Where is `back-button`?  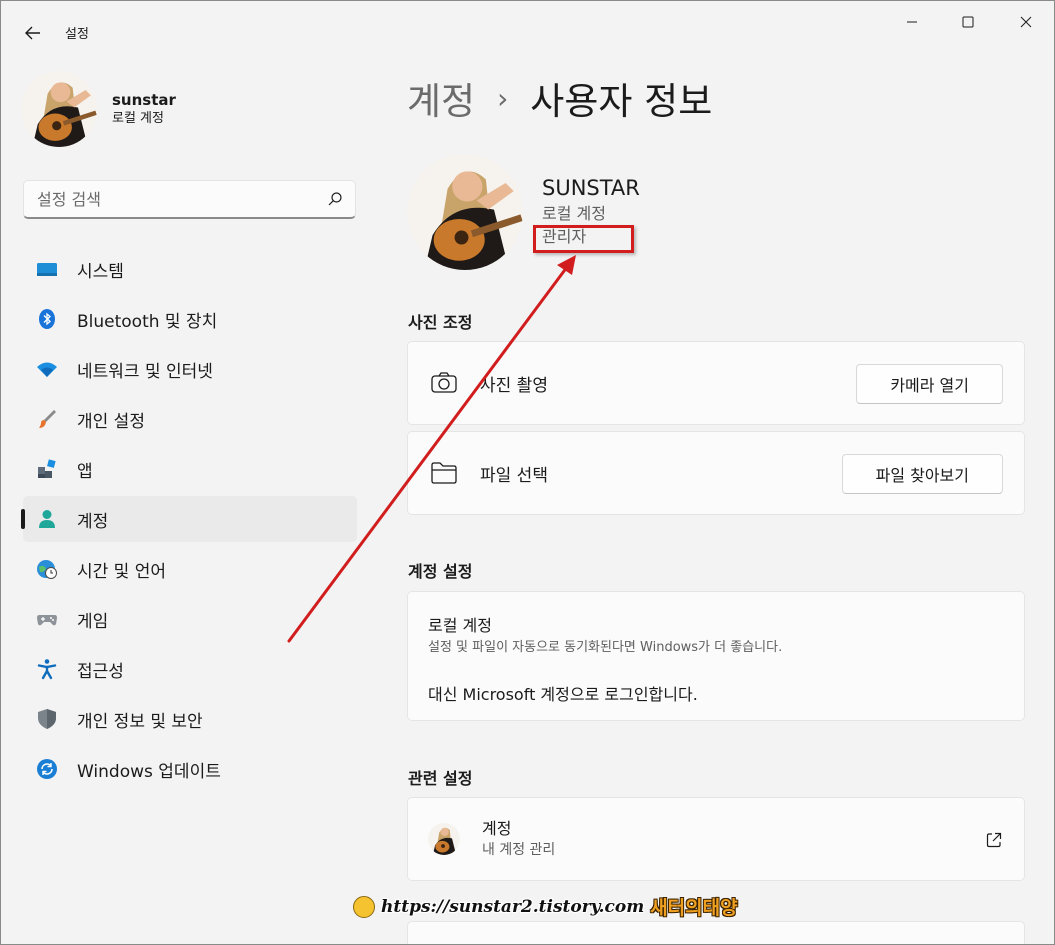
back-button is located at coordinates (33, 33).